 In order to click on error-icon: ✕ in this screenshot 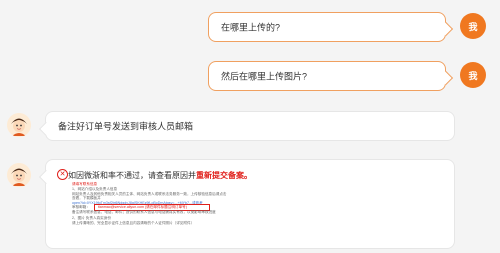, I will do `click(62, 174)`.